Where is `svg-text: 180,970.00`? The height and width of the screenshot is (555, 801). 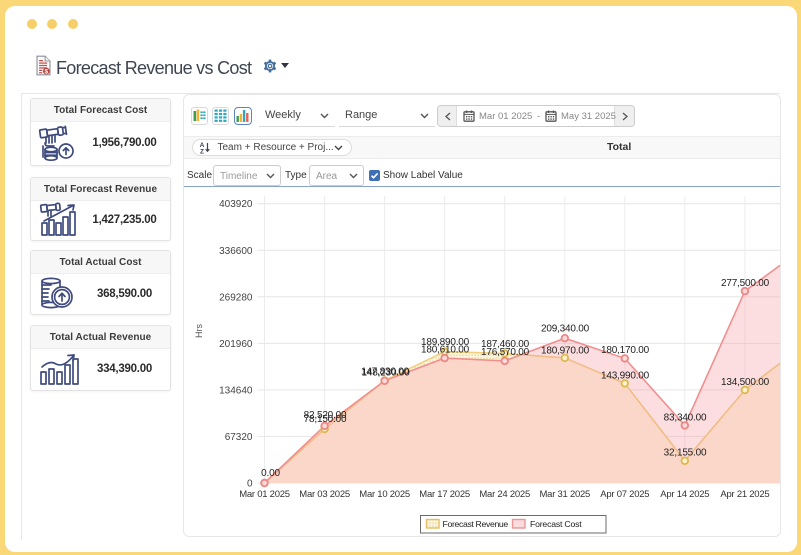 svg-text: 180,970.00 is located at coordinates (565, 351).